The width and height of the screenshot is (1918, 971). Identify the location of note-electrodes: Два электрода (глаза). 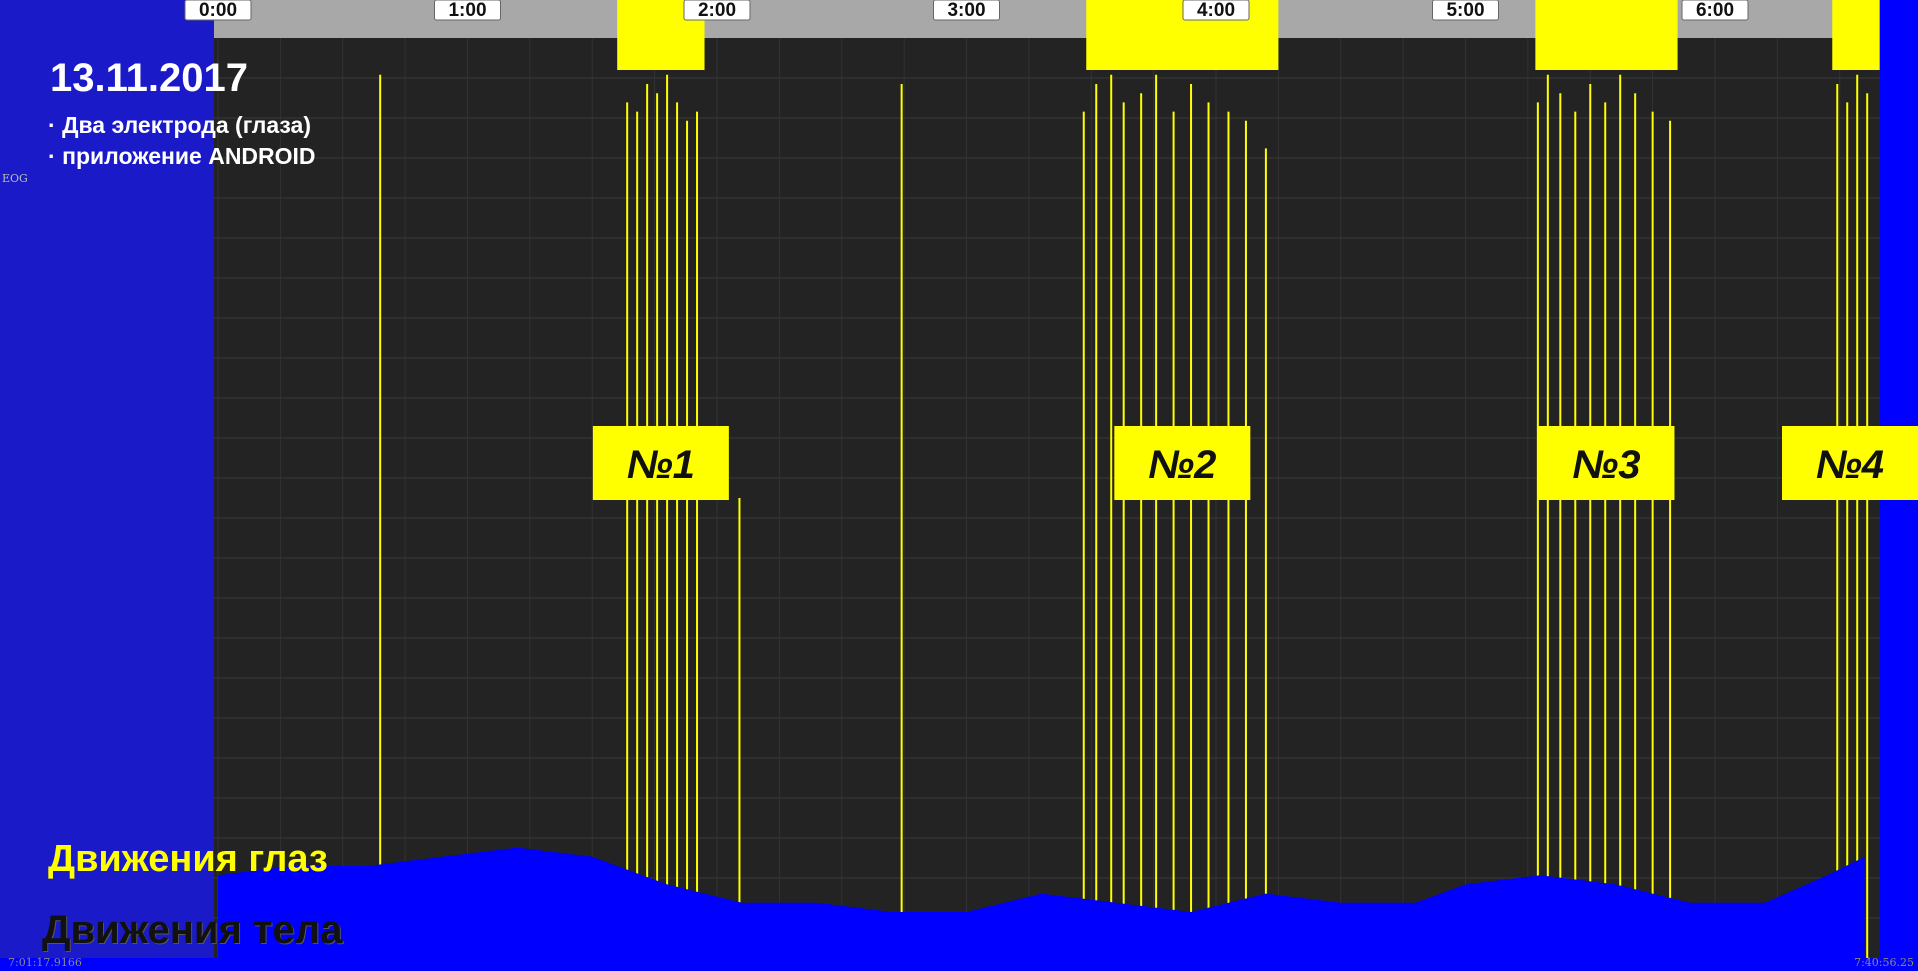
(182, 125).